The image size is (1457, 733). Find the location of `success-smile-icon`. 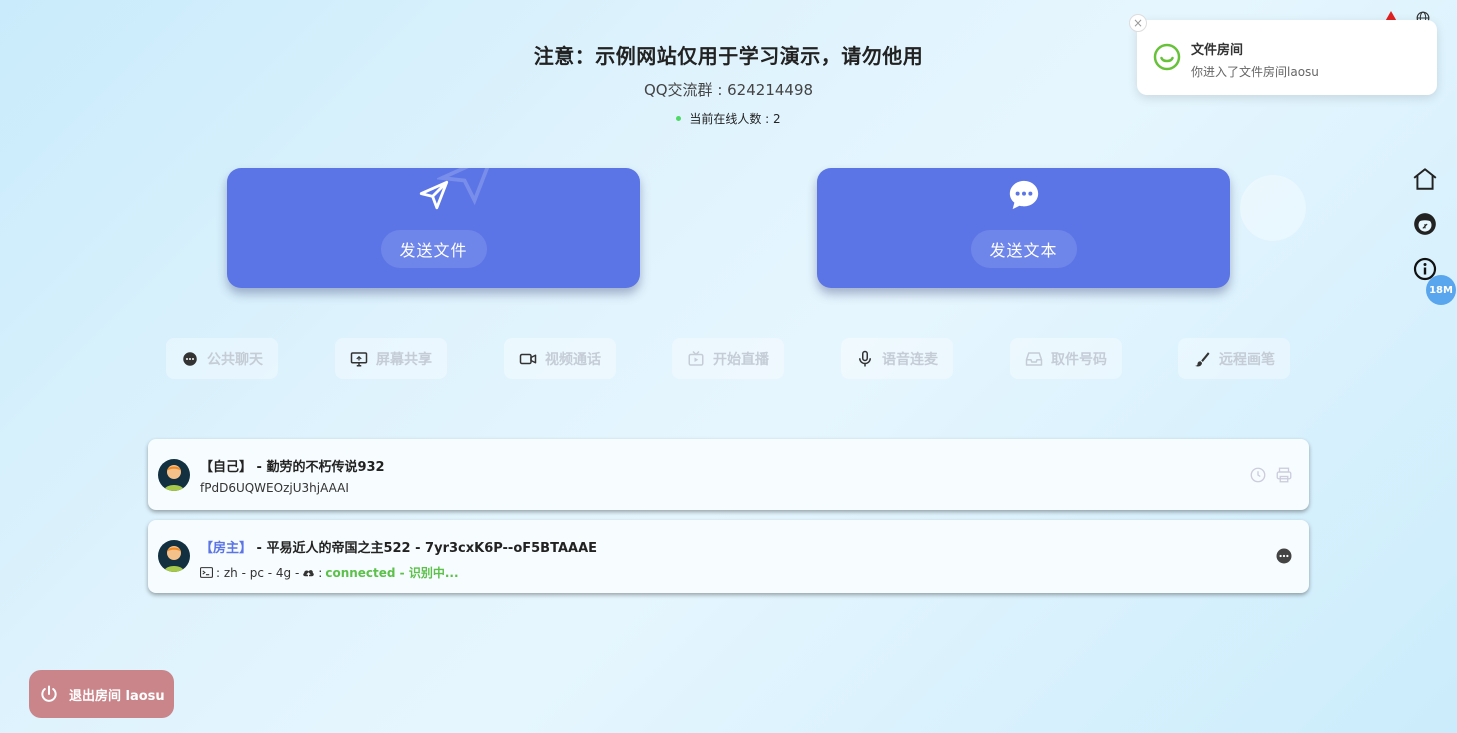

success-smile-icon is located at coordinates (1167, 57).